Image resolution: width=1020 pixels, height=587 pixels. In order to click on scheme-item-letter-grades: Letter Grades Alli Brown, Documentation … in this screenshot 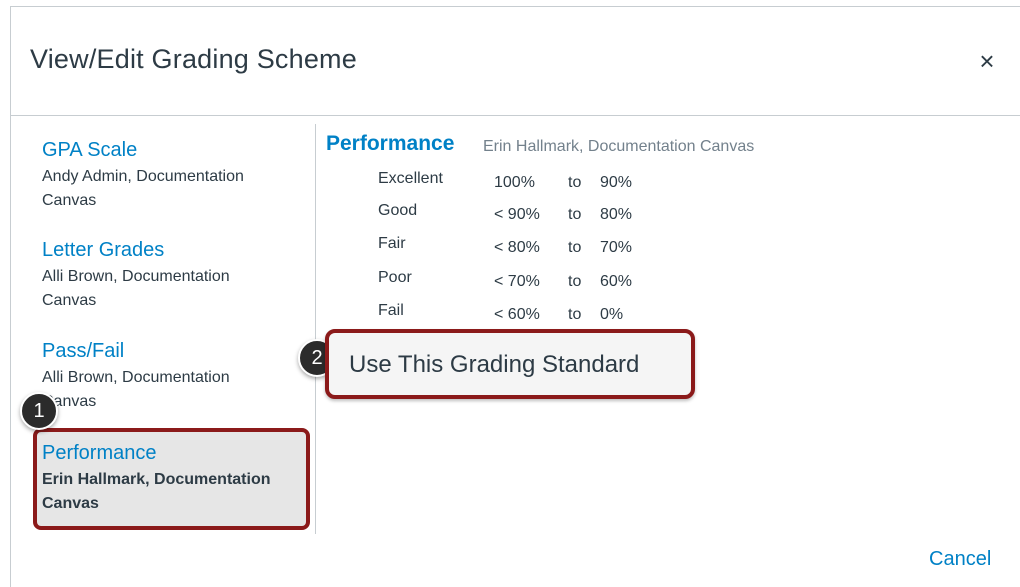, I will do `click(172, 275)`.